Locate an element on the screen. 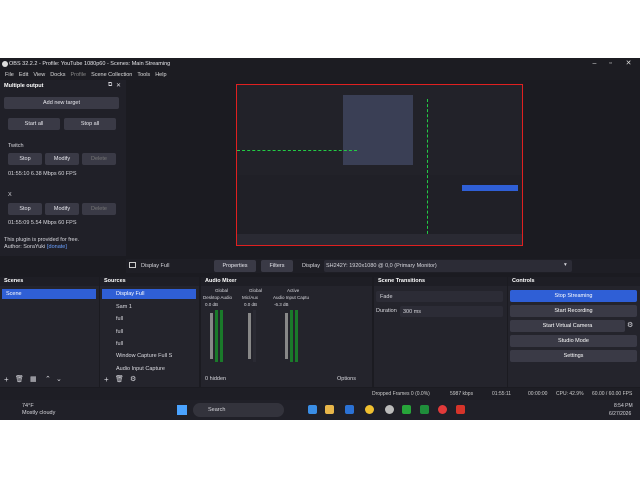 This screenshot has height=480, width=640. obs-logo-icon is located at coordinates (5, 64).